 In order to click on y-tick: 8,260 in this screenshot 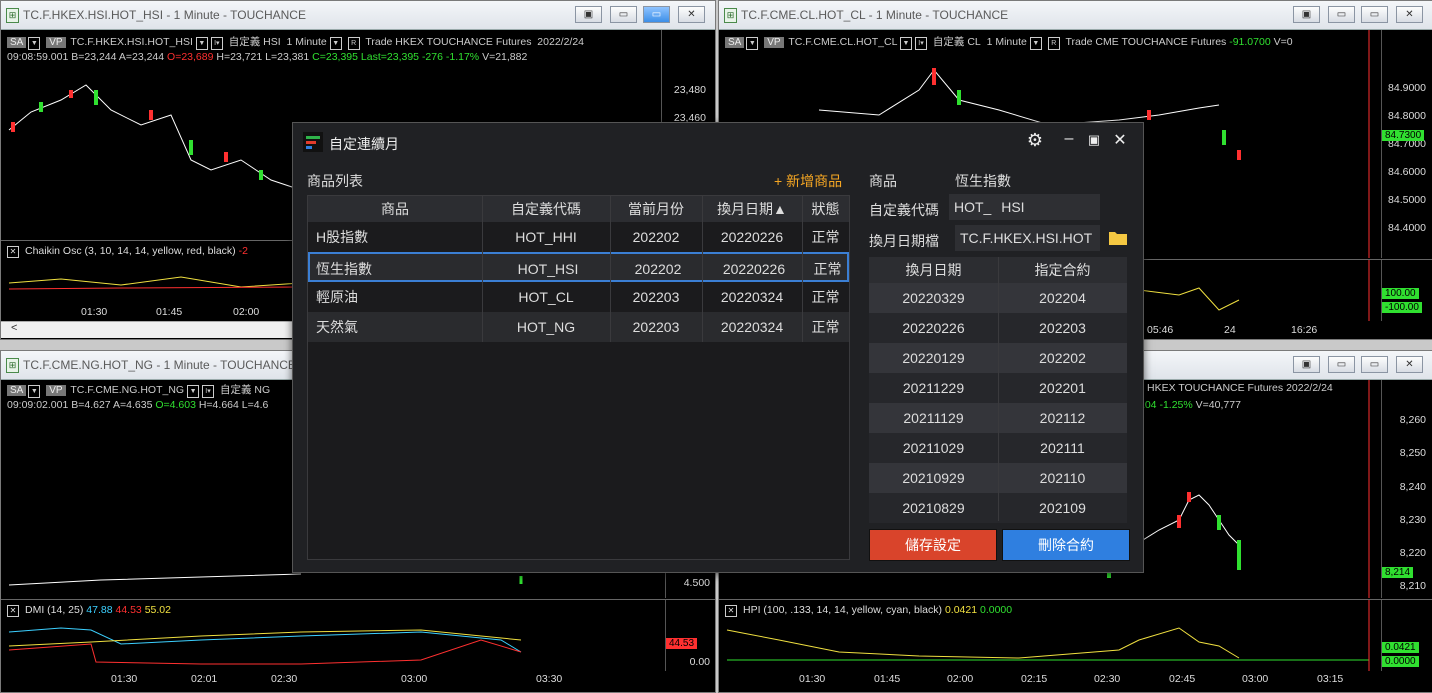, I will do `click(1412, 420)`.